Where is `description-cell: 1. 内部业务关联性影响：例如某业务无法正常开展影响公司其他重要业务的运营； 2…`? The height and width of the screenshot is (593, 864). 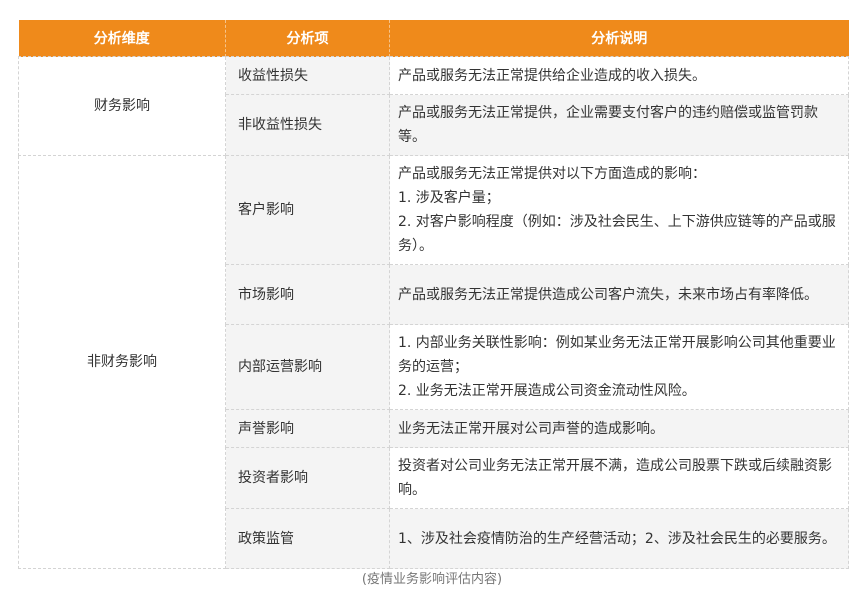 description-cell: 1. 内部业务关联性影响：例如某业务无法正常开展影响公司其他重要业务的运营； 2… is located at coordinates (619, 367).